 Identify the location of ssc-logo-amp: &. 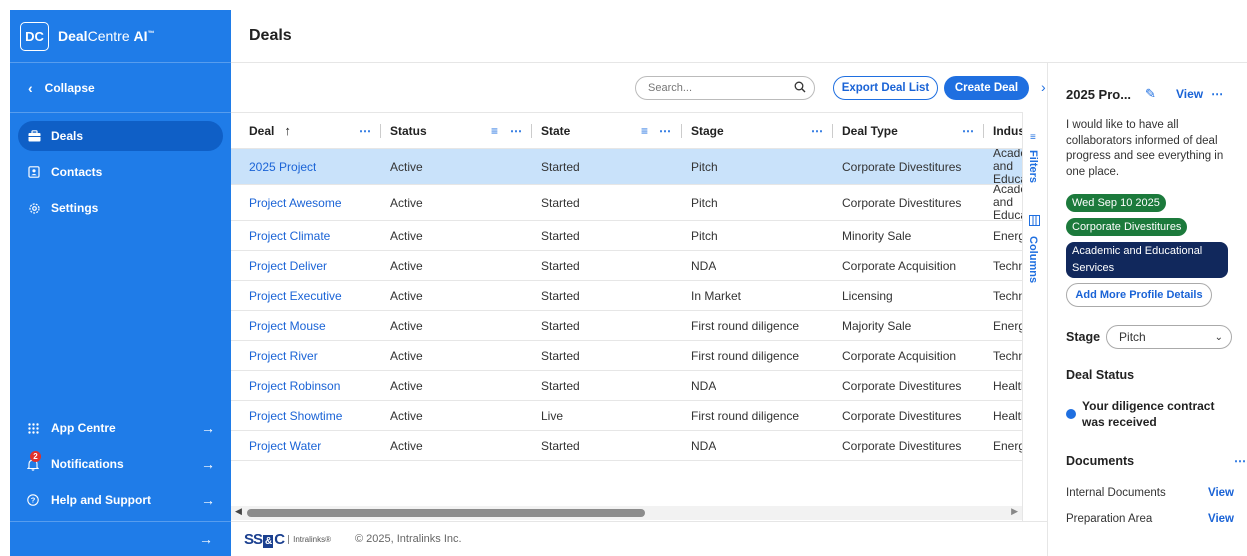
(268, 541).